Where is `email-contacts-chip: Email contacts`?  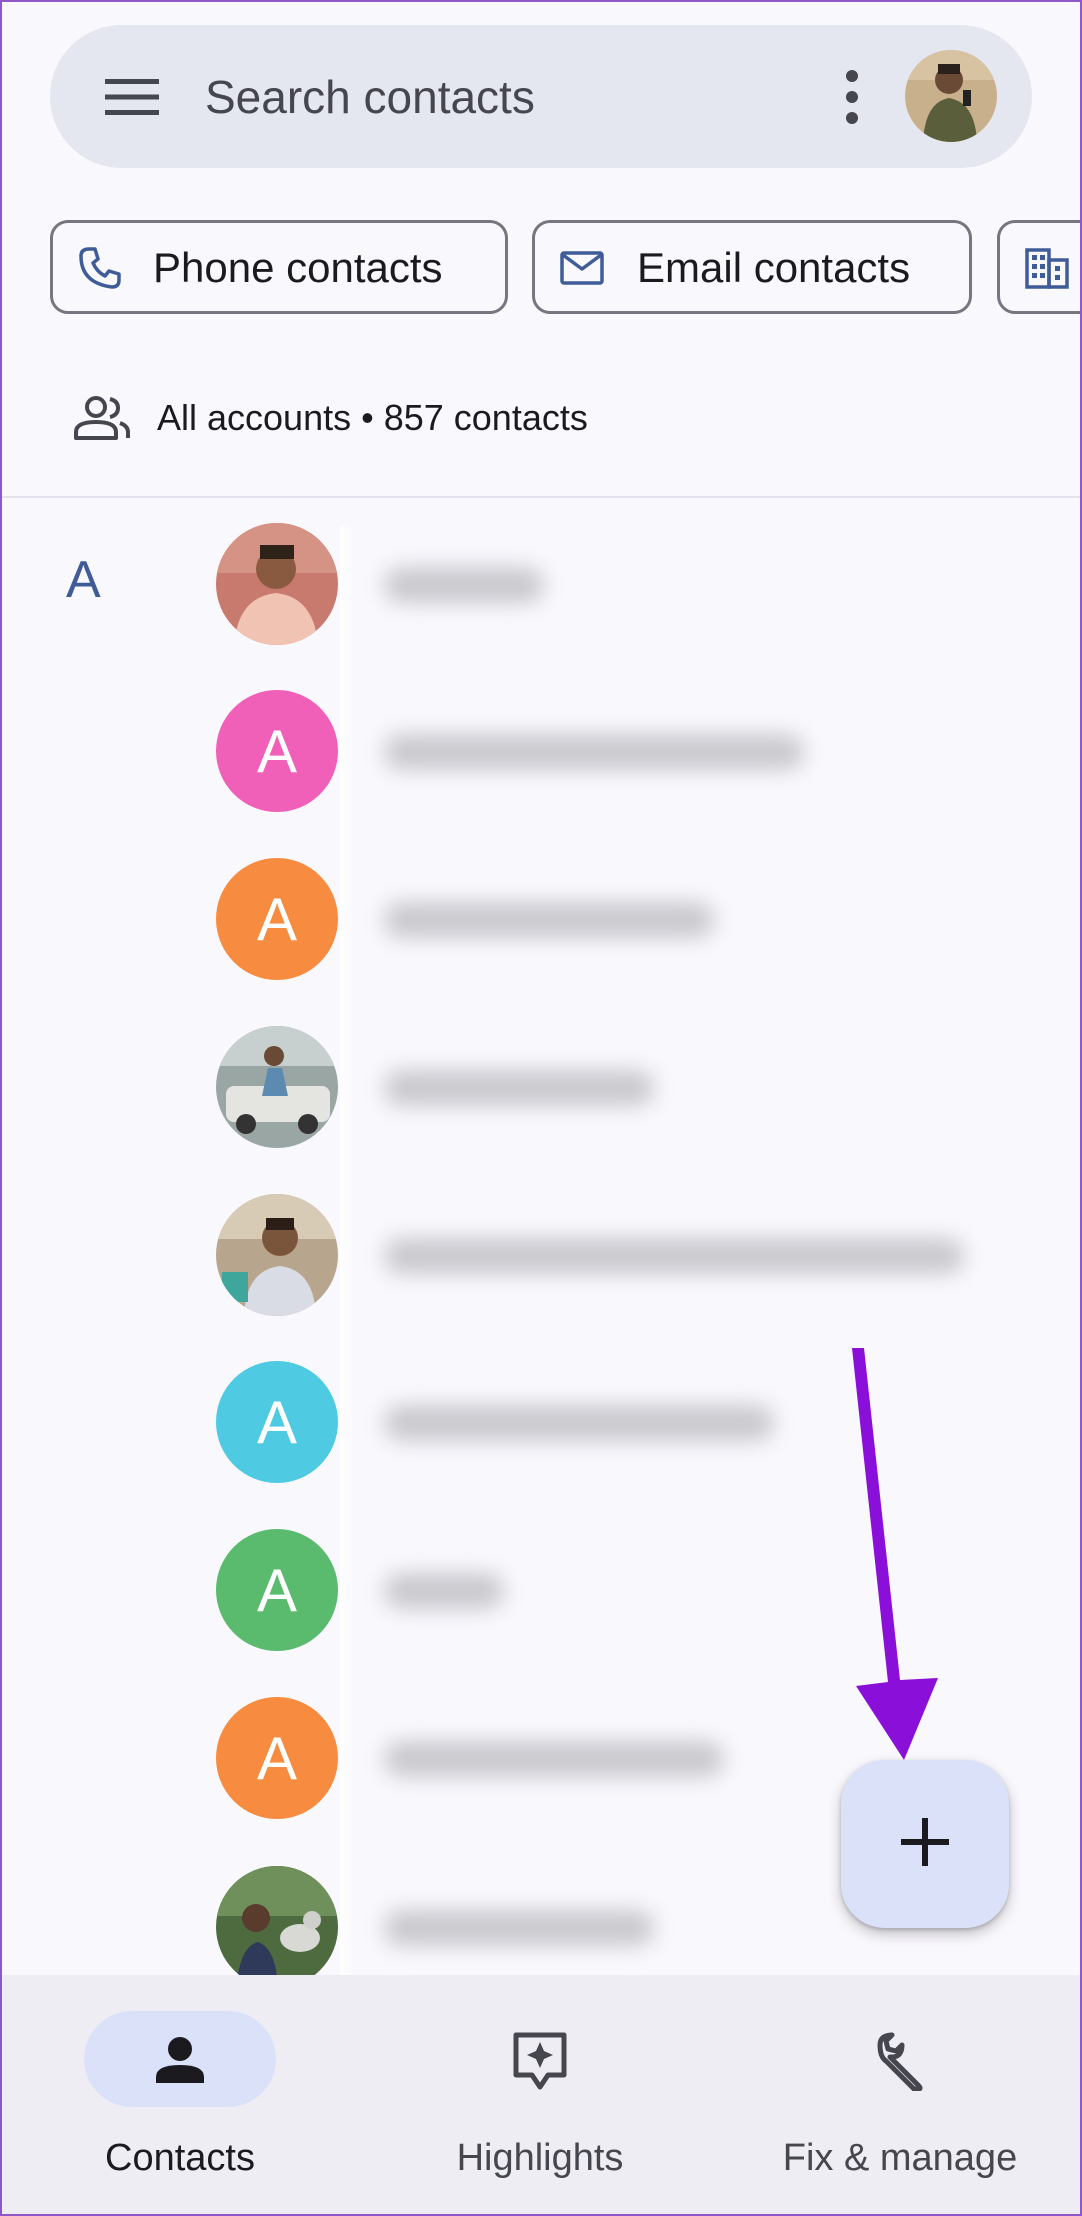
email-contacts-chip: Email contacts is located at coordinates (752, 267).